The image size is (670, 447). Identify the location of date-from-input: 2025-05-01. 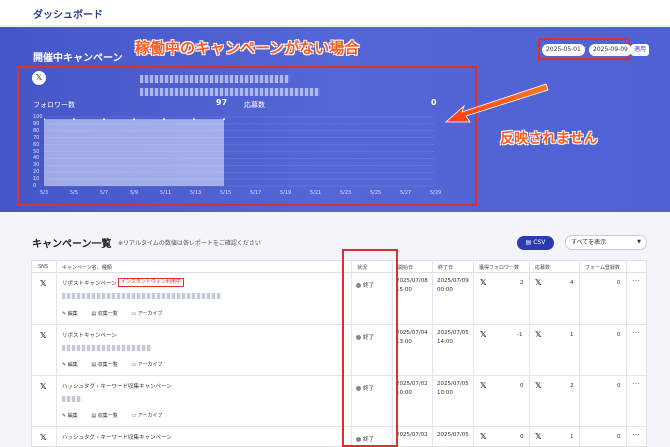
(563, 50).